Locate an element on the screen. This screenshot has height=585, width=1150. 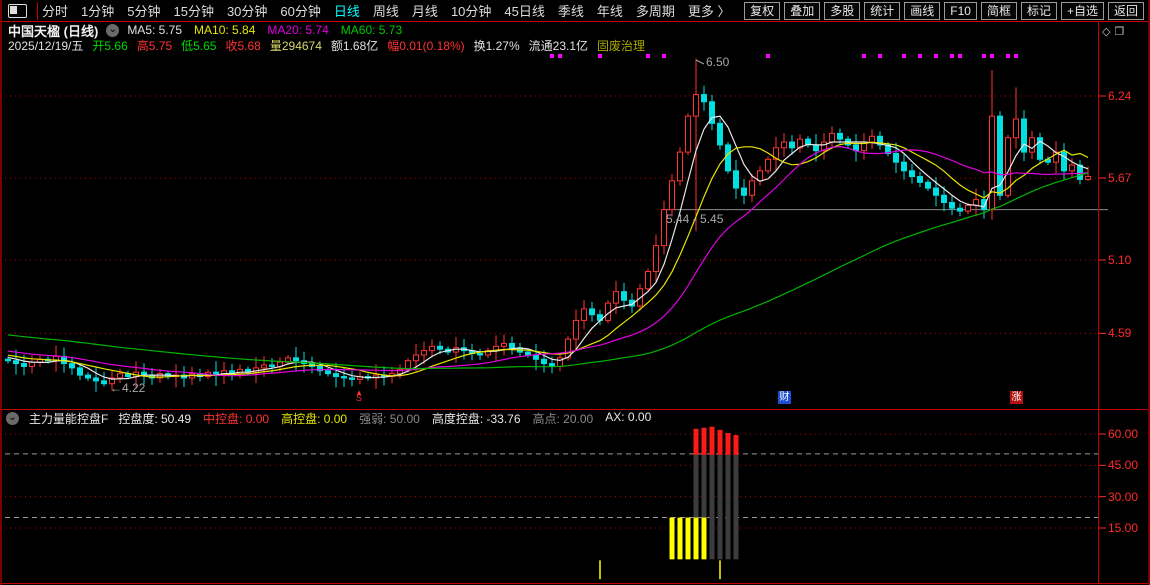
indicator-value: 控盘度: 50.49 is located at coordinates (155, 419).